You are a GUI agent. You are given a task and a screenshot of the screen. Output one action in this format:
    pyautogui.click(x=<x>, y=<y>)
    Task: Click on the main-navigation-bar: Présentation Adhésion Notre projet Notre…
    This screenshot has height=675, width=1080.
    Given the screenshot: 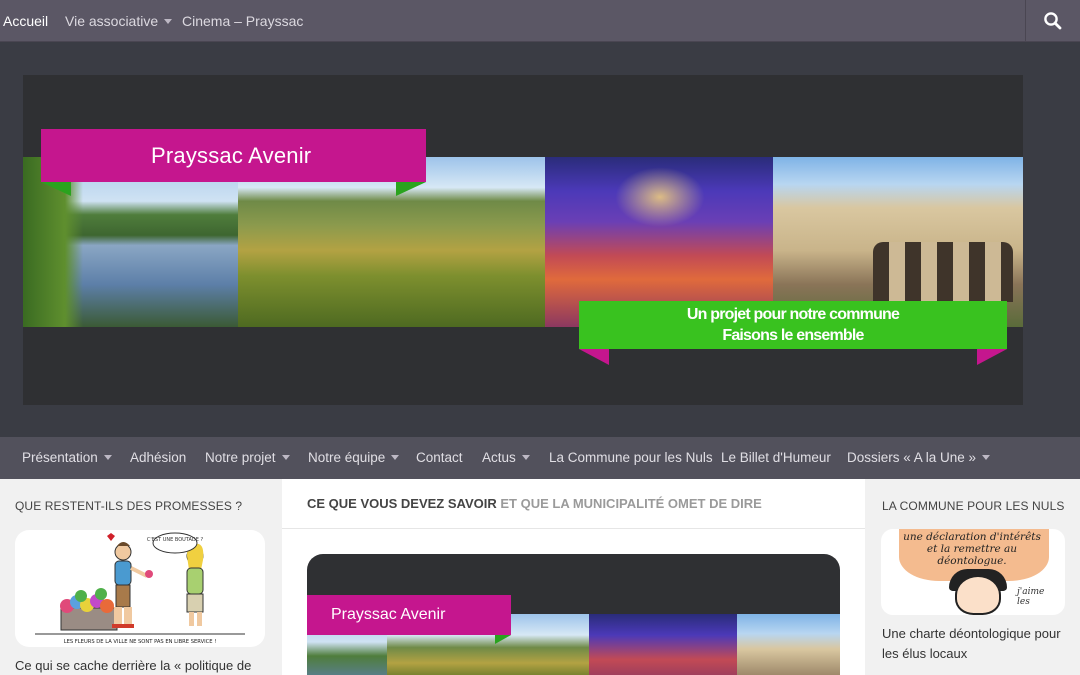 What is the action you would take?
    pyautogui.click(x=540, y=458)
    